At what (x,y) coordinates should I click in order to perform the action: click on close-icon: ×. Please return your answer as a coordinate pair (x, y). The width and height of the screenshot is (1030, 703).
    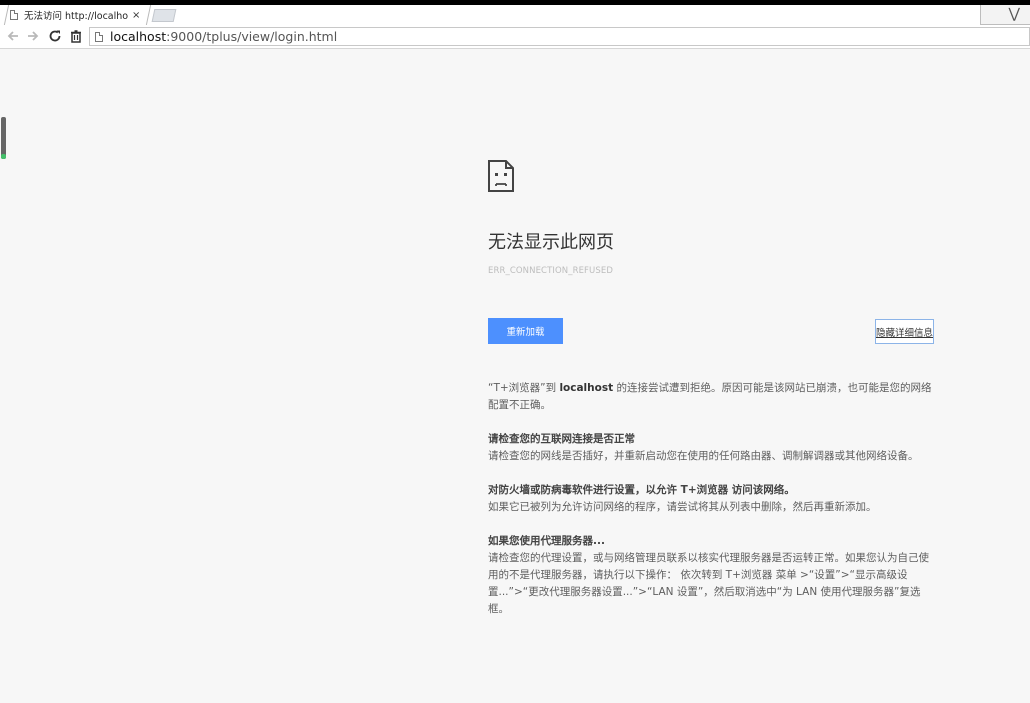
    Looking at the image, I should click on (136, 15).